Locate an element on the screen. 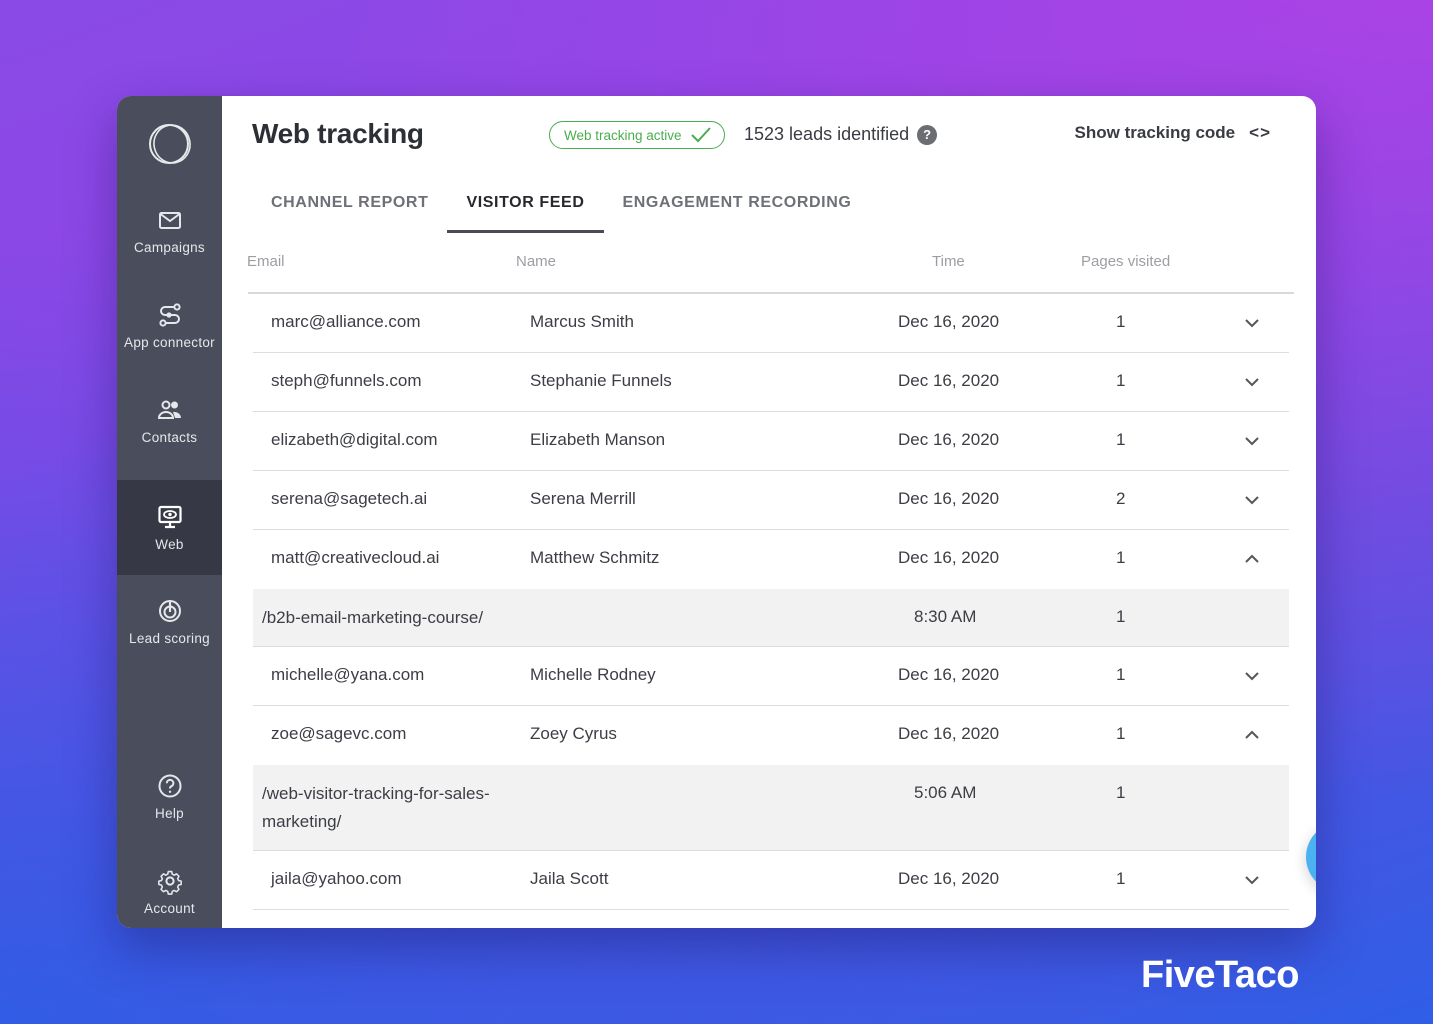 The height and width of the screenshot is (1024, 1433). sidebar-item-account: Account is located at coordinates (169, 886).